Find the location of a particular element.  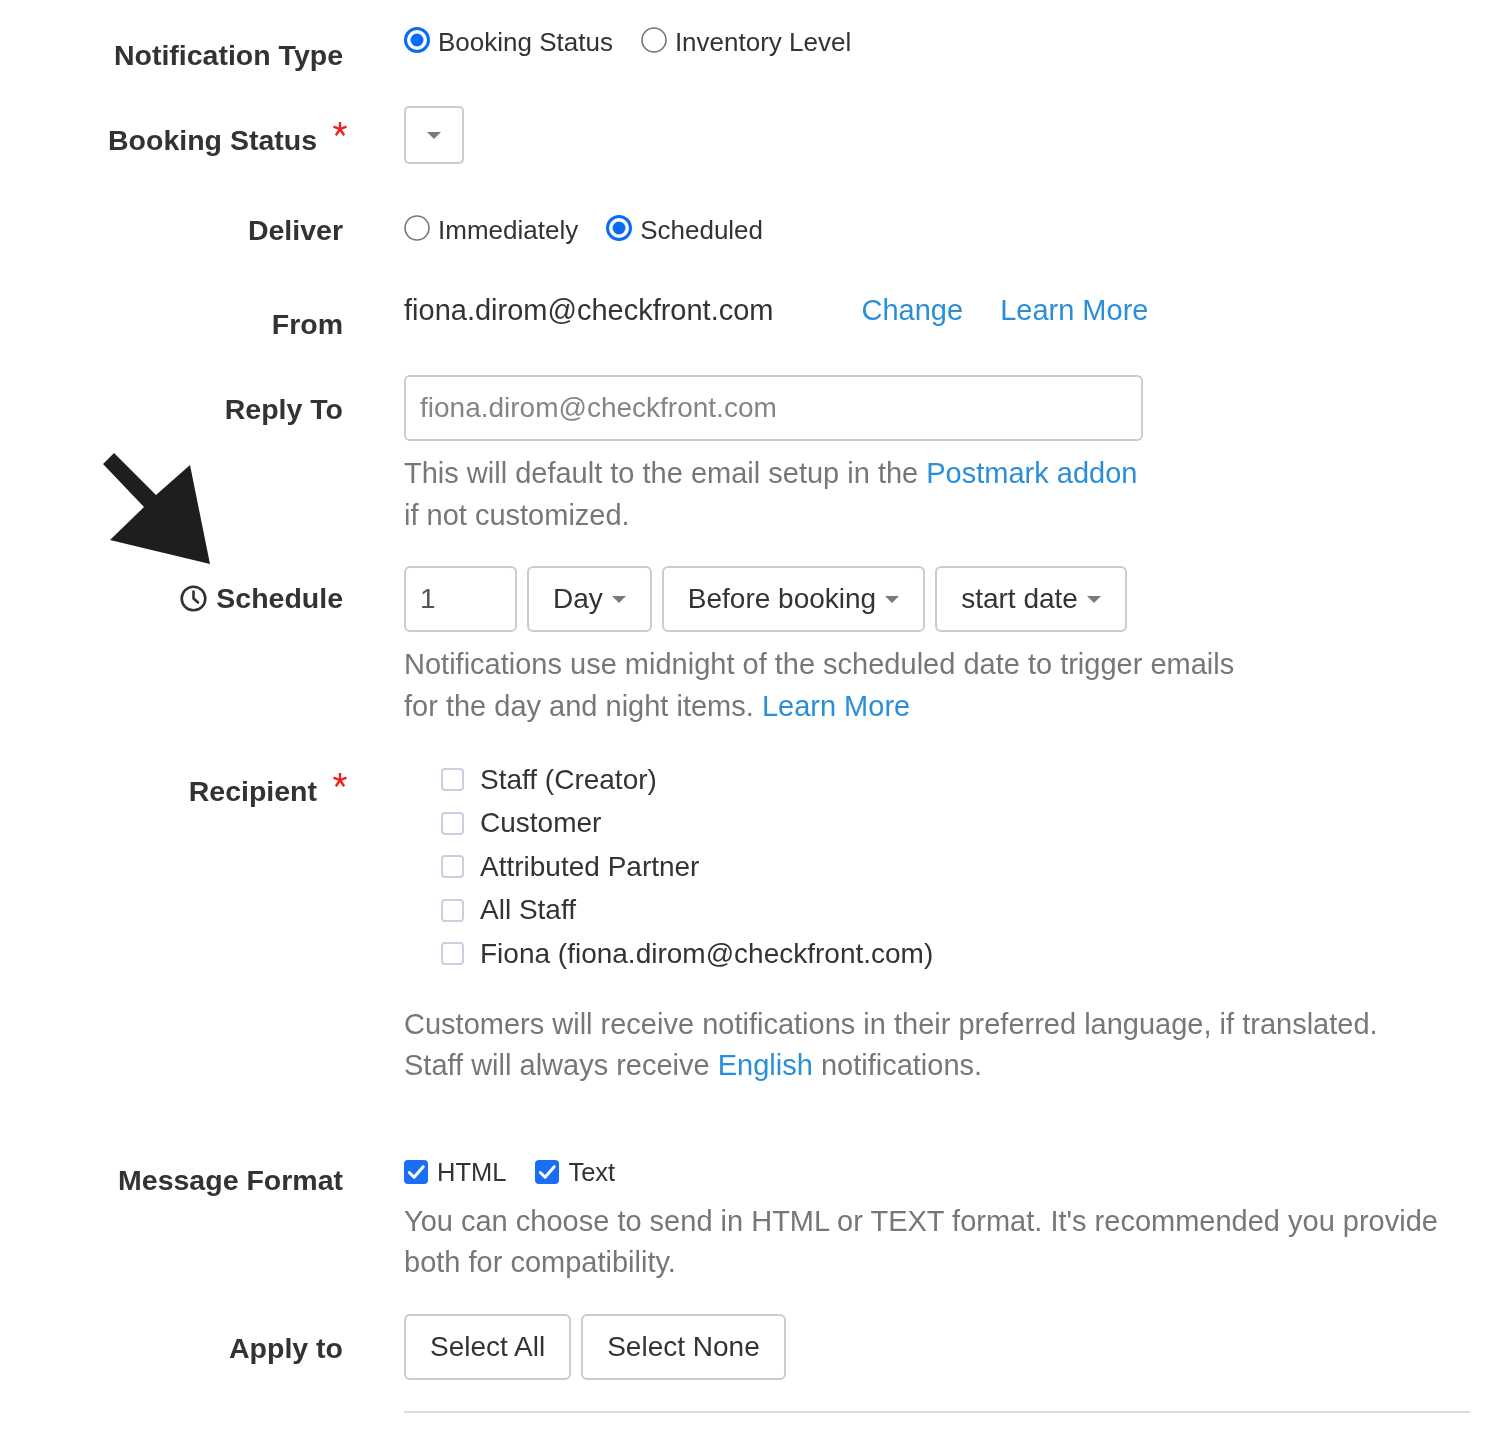

checkbox-label: Customer is located at coordinates (541, 823).